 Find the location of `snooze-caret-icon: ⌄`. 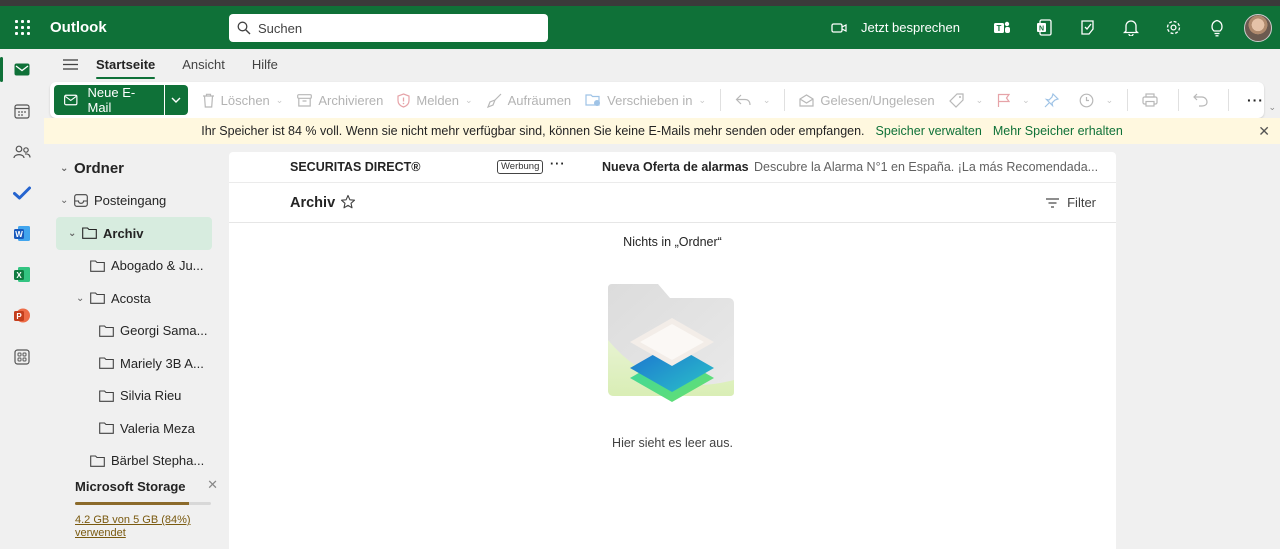

snooze-caret-icon: ⌄ is located at coordinates (1109, 99).